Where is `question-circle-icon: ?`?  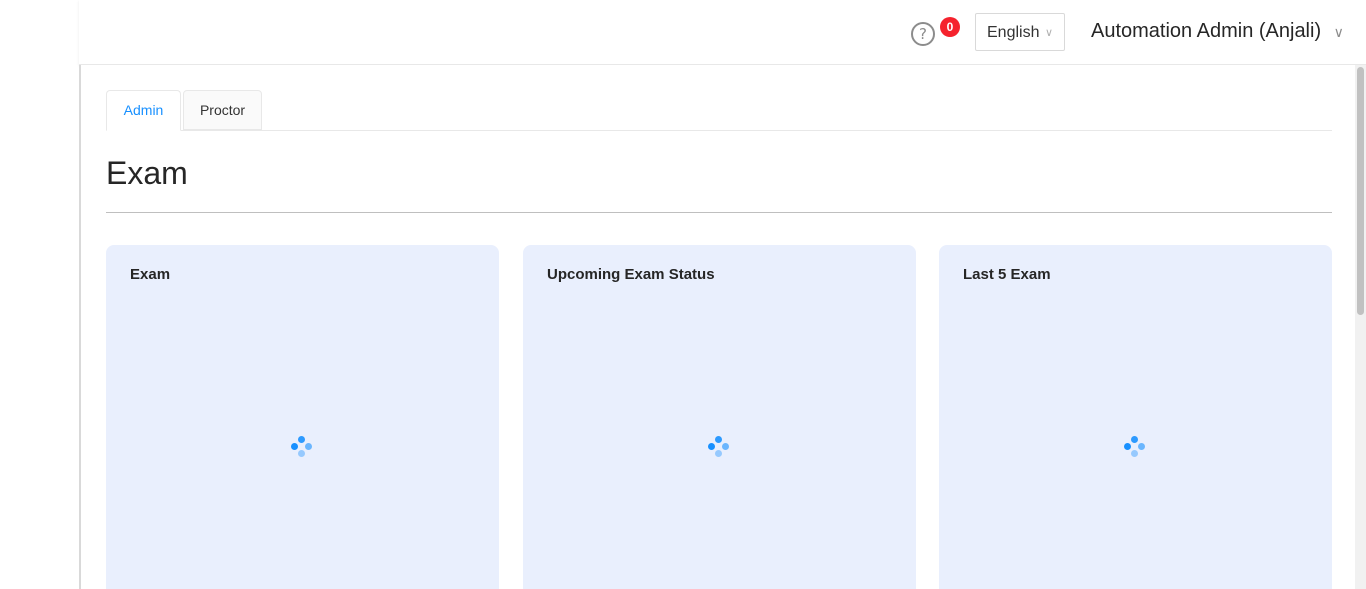 question-circle-icon: ? is located at coordinates (923, 34).